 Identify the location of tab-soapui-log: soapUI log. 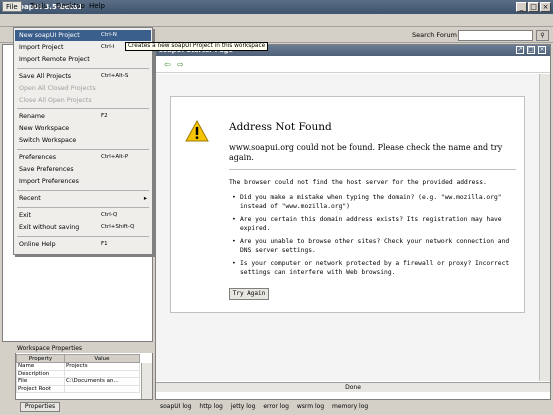
(176, 406).